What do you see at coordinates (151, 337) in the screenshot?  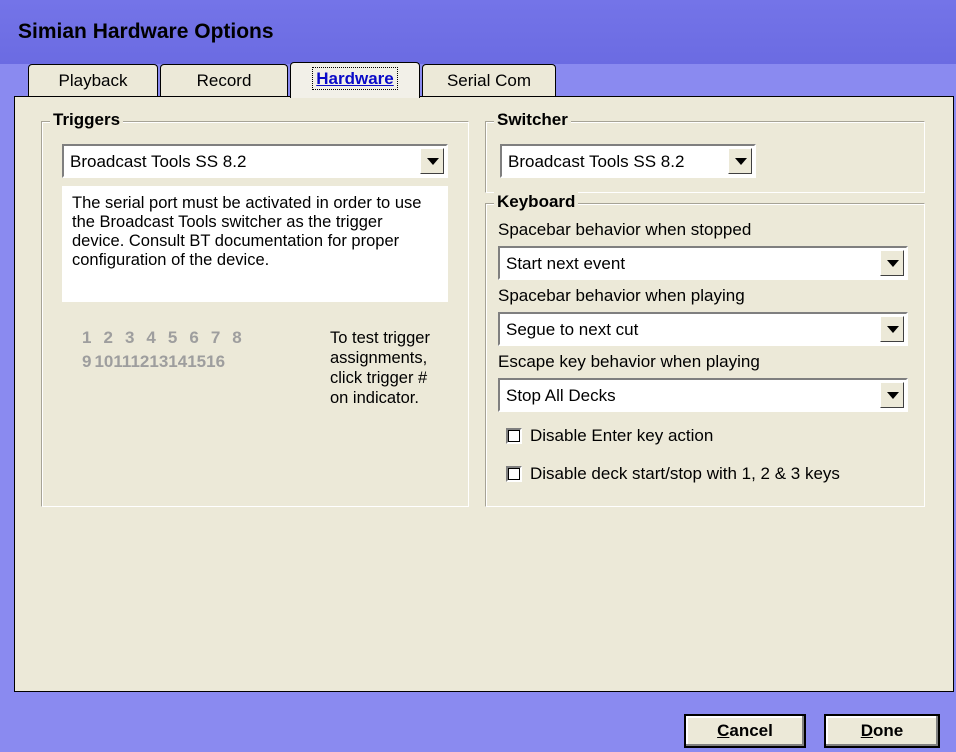 I see `trigger-4: 4` at bounding box center [151, 337].